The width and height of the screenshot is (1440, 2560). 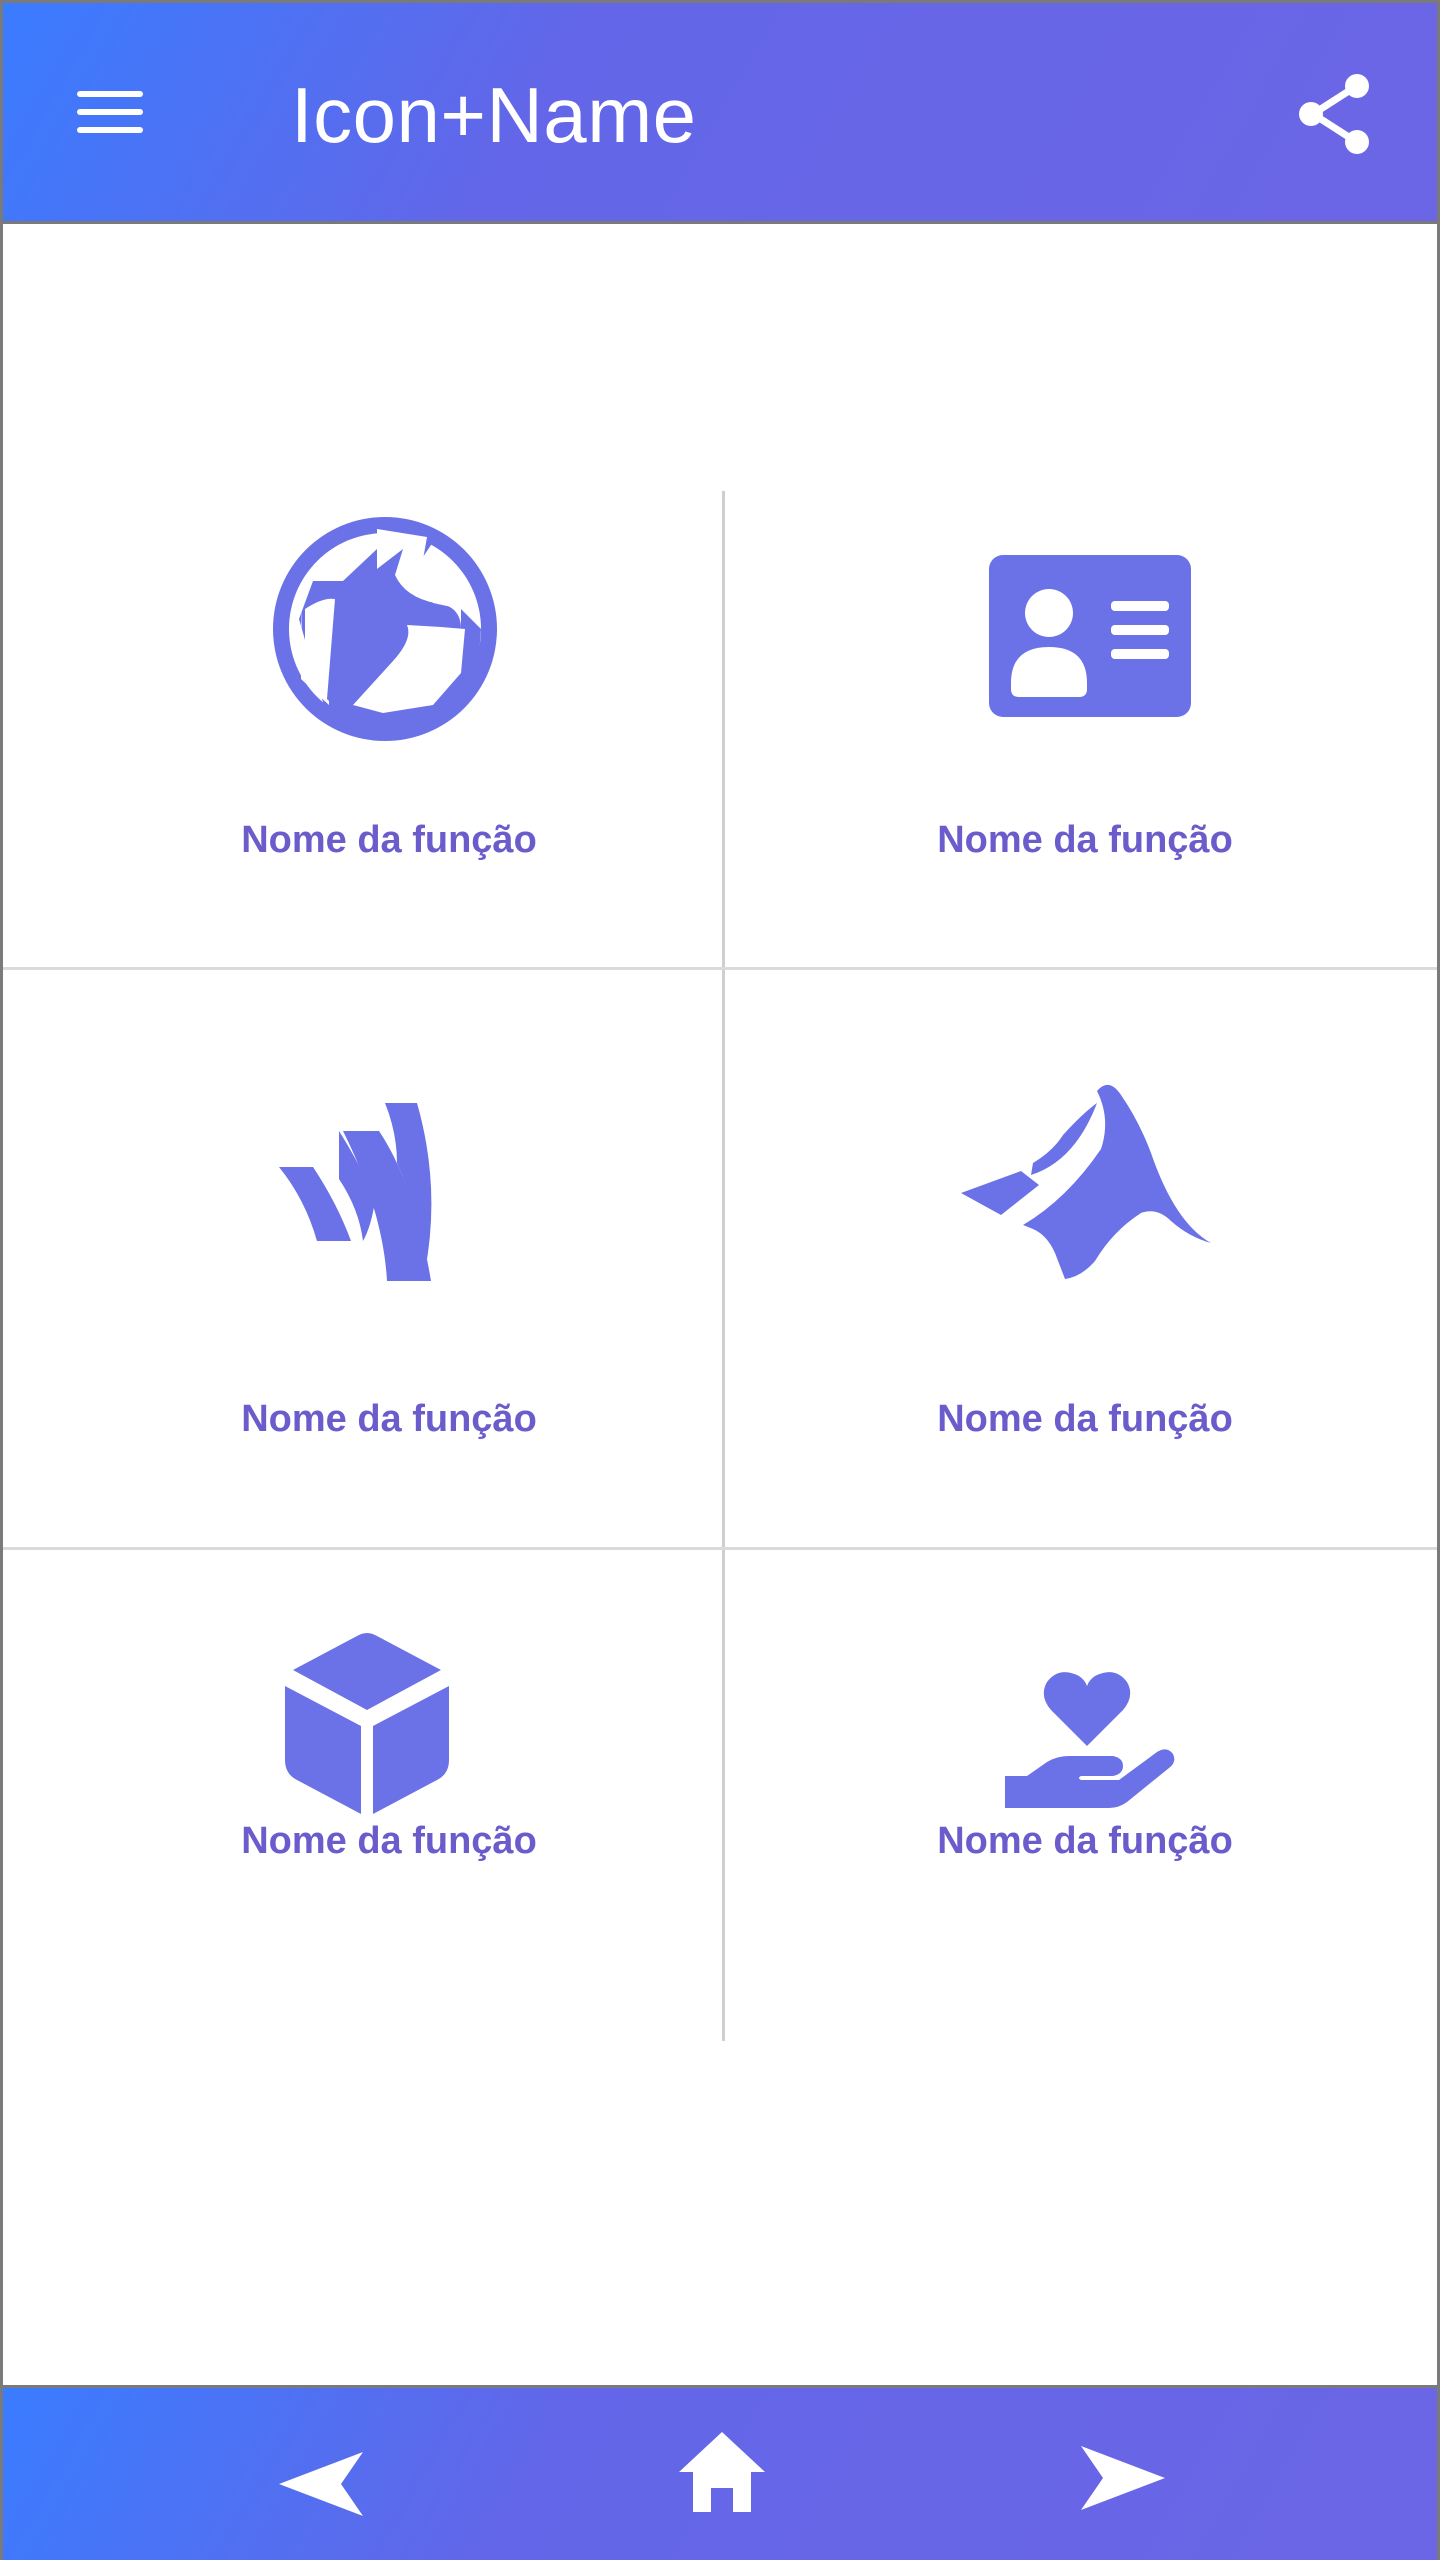 What do you see at coordinates (385, 629) in the screenshot?
I see `globe-icon` at bounding box center [385, 629].